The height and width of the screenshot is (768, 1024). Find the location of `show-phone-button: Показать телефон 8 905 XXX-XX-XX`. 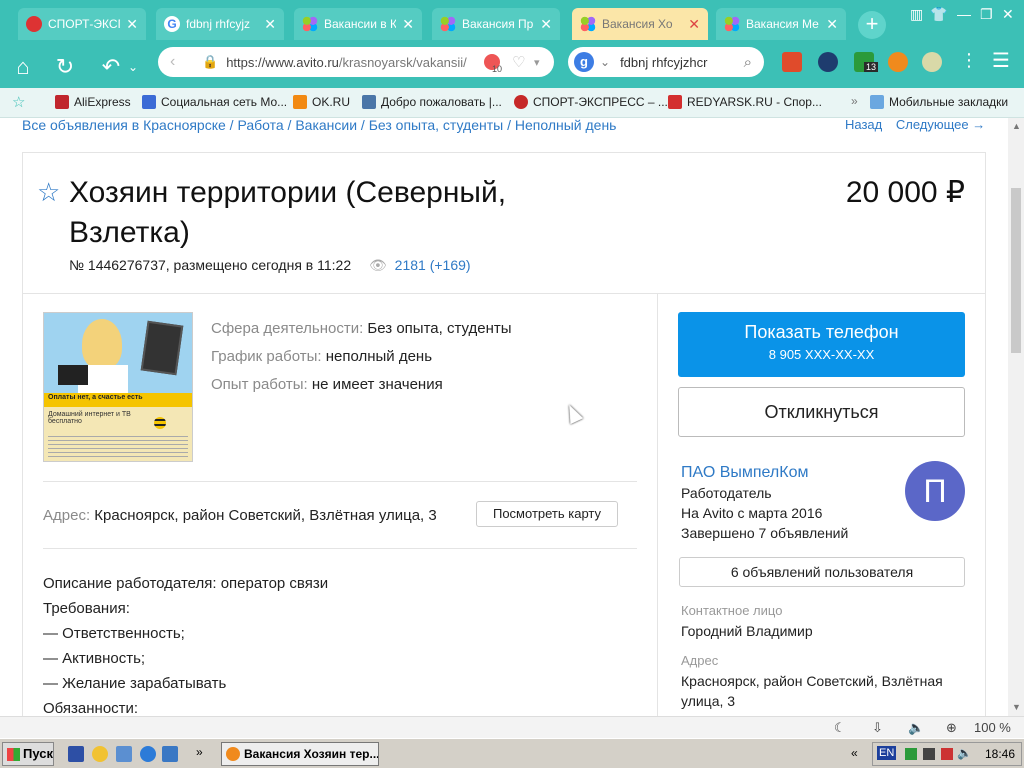

show-phone-button: Показать телефон 8 905 XXX-XX-XX is located at coordinates (821, 344).